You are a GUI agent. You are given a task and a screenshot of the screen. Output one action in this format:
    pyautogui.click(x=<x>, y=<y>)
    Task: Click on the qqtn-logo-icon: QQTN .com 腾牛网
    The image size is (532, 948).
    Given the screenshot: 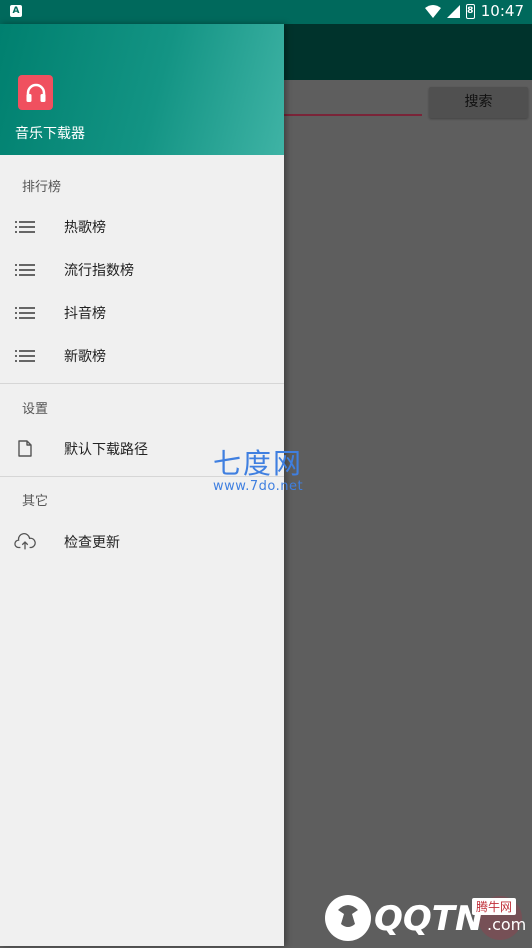 What is the action you would take?
    pyautogui.click(x=425, y=918)
    